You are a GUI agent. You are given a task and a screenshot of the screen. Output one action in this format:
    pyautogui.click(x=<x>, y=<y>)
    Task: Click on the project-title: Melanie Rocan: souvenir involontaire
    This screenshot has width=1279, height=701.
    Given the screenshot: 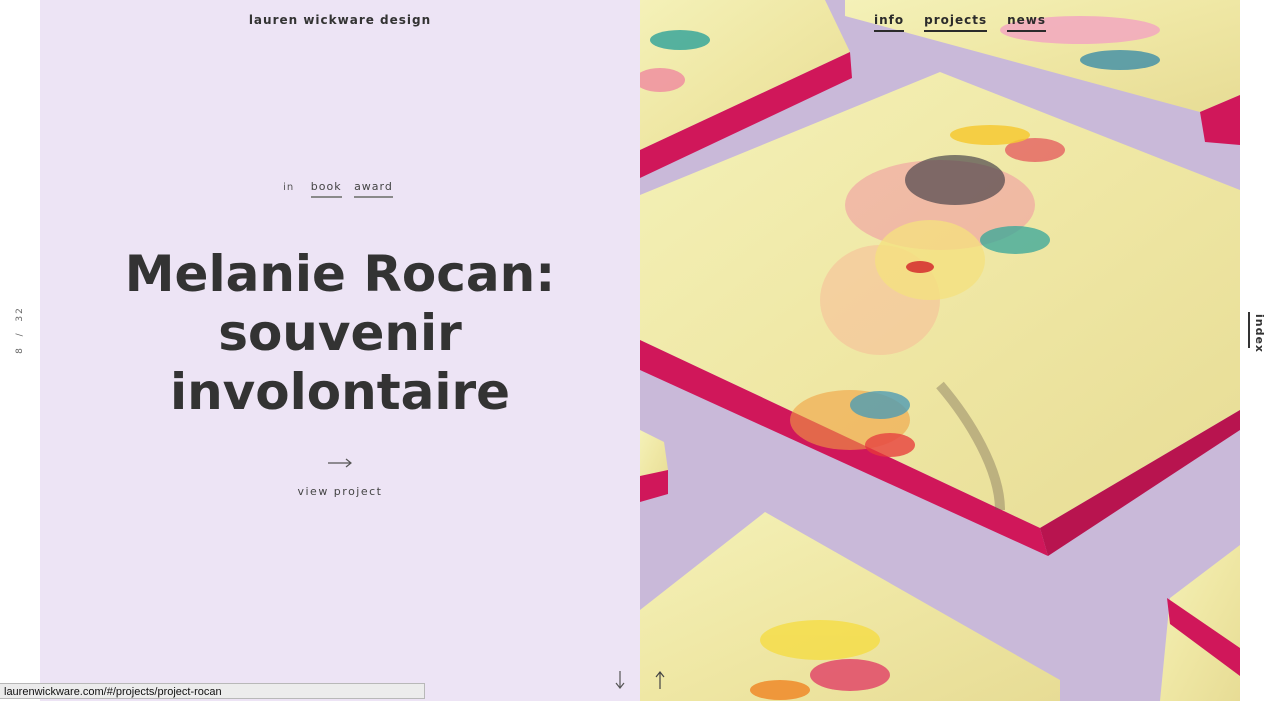 What is the action you would take?
    pyautogui.click(x=340, y=333)
    